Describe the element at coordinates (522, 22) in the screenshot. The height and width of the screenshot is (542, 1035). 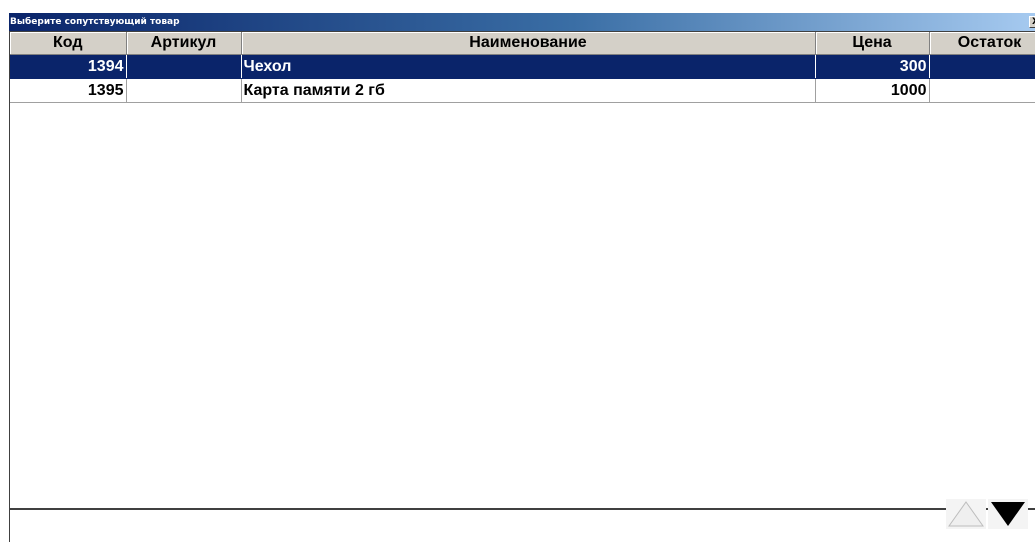
I see `title-bar: Выберите сопутствующий товар X` at that location.